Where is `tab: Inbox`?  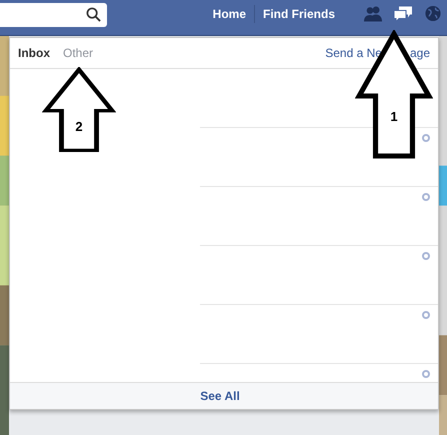 tab: Inbox is located at coordinates (34, 53).